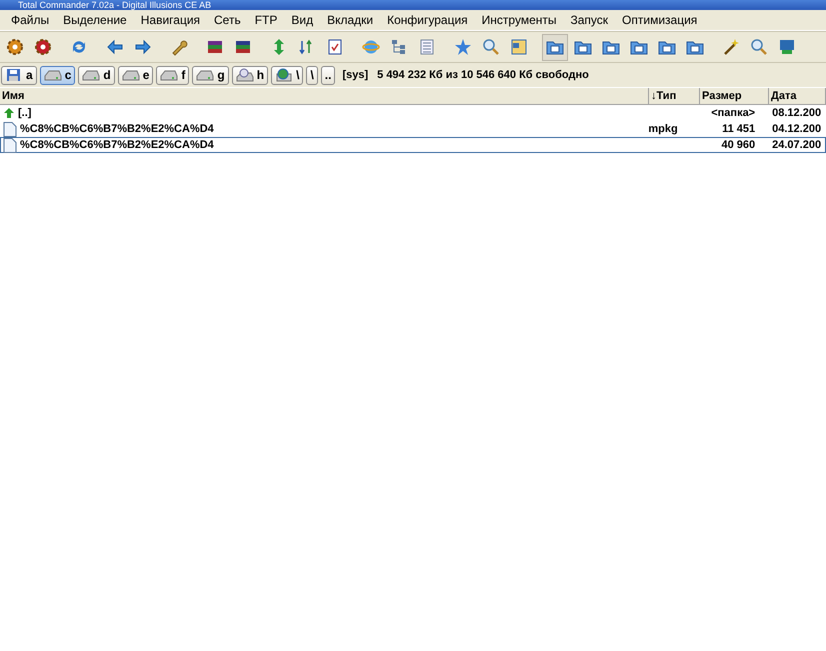 The width and height of the screenshot is (826, 651). I want to click on drive-button: f, so click(173, 75).